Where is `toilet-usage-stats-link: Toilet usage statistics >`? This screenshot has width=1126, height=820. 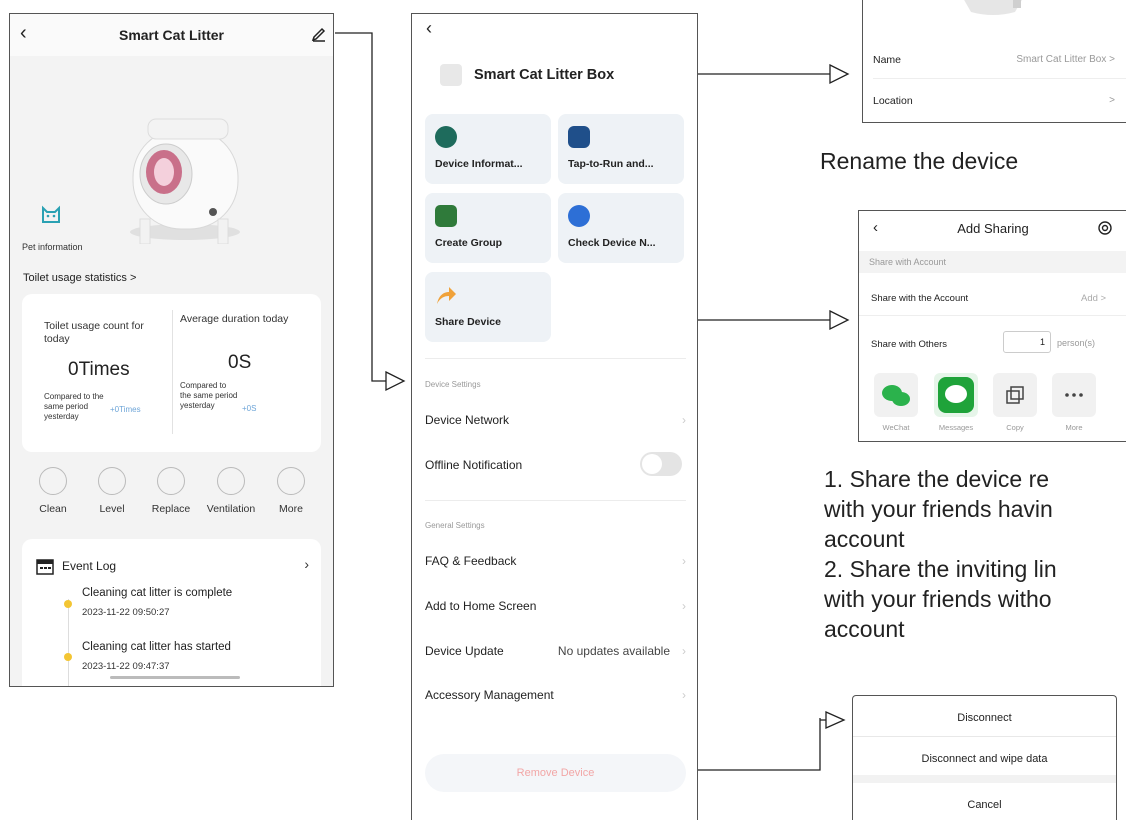
toilet-usage-stats-link: Toilet usage statistics > is located at coordinates (79, 278).